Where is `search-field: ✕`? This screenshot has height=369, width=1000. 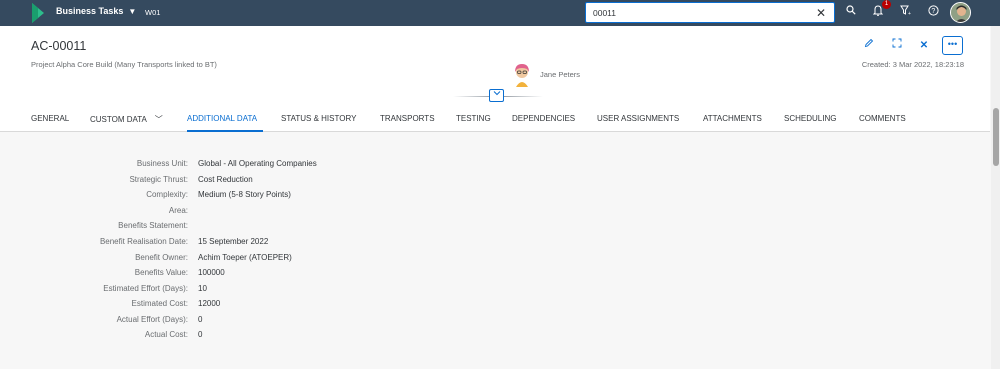 search-field: ✕ is located at coordinates (710, 12).